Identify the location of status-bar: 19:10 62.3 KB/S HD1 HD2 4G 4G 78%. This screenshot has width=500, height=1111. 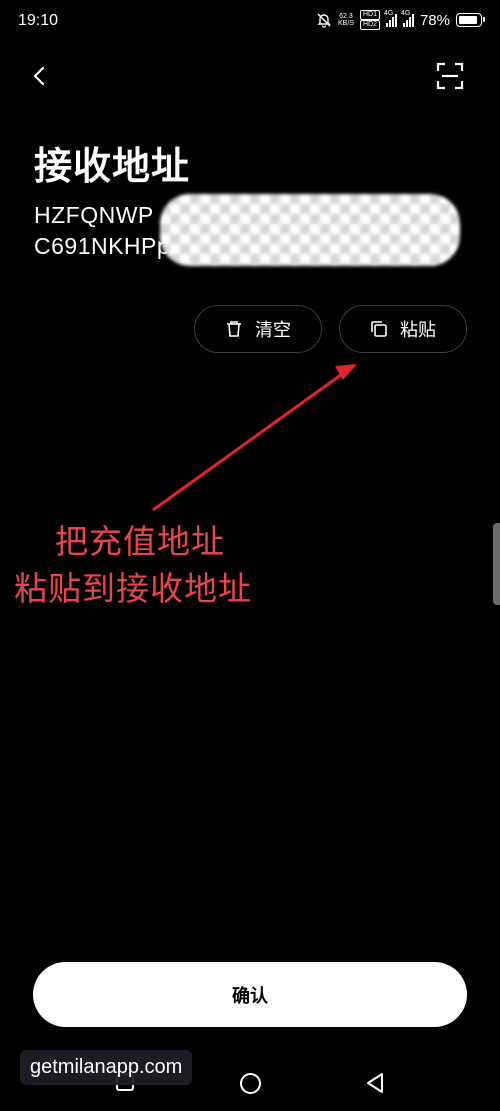
(250, 22).